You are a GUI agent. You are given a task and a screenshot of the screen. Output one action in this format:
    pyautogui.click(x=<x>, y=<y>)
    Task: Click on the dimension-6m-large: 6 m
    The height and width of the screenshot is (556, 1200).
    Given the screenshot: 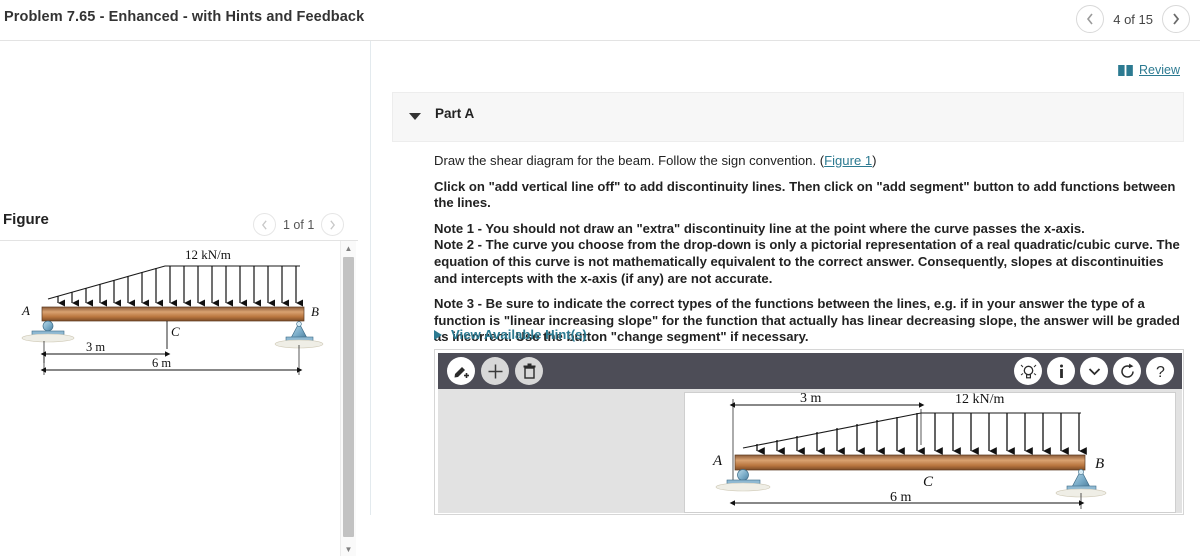 What is the action you would take?
    pyautogui.click(x=901, y=497)
    